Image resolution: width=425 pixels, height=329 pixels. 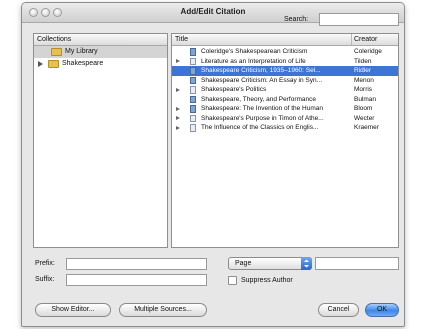 I want to click on prefix-label: Prefix:, so click(x=45, y=263).